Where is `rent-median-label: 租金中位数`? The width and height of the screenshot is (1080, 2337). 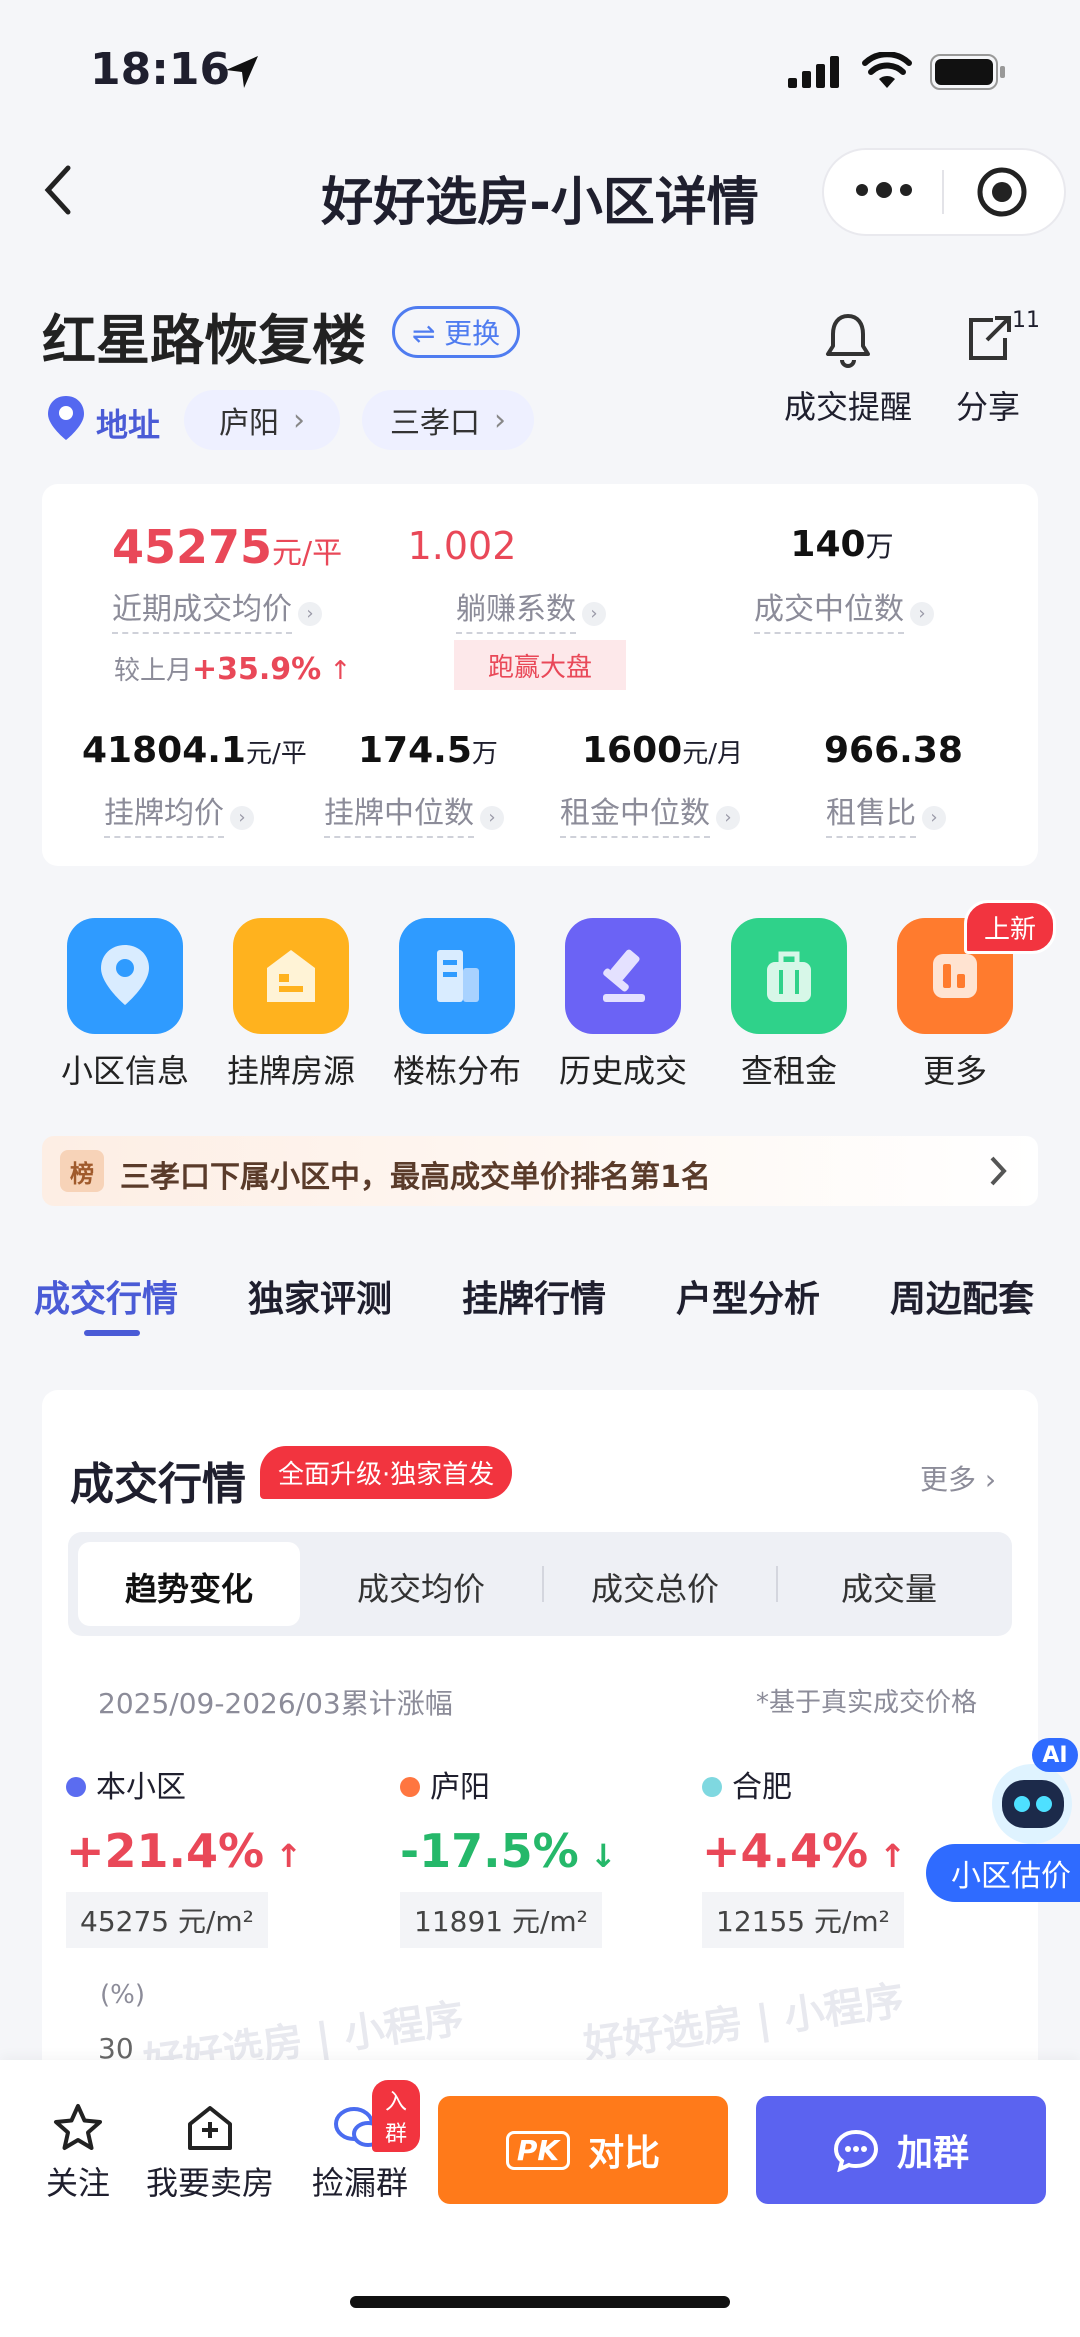 rent-median-label: 租金中位数 is located at coordinates (635, 813).